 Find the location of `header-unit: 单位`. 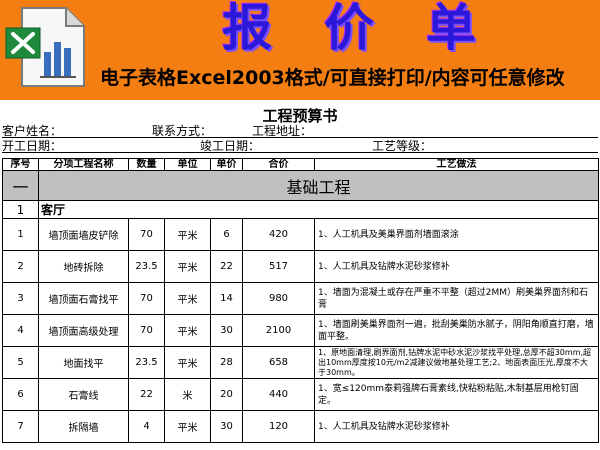

header-unit: 单位 is located at coordinates (187, 164).